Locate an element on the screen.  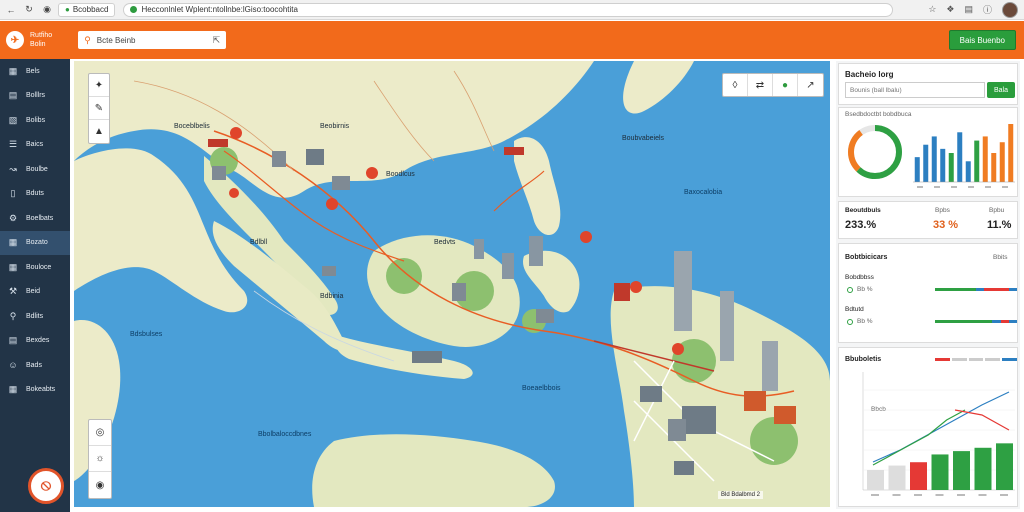
metric-row-label: Bdtutd is located at coordinates (854, 309).